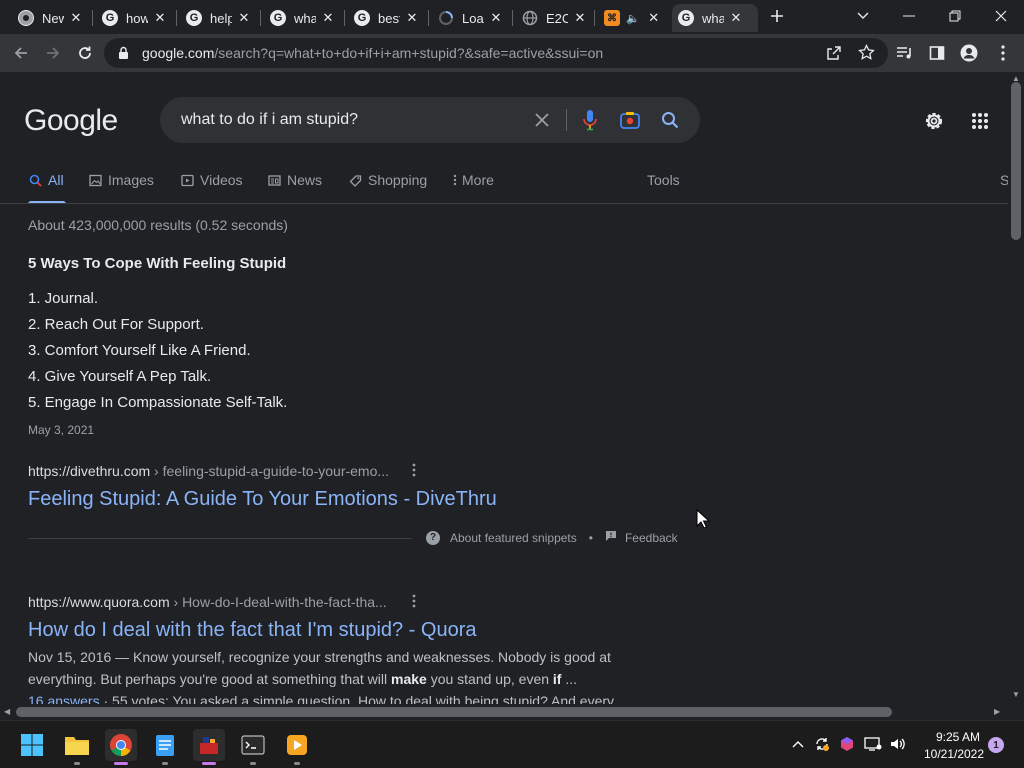 This screenshot has width=1024, height=768. I want to click on app-icon-red-blocks, so click(209, 747).